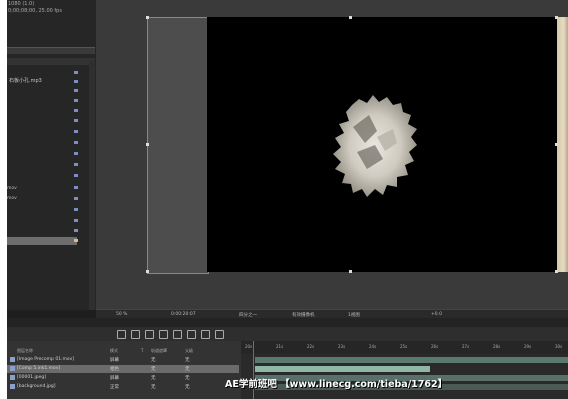 The image size is (568, 399). Describe the element at coordinates (12, 198) in the screenshot. I see `project-item-mov-2: mov` at that location.